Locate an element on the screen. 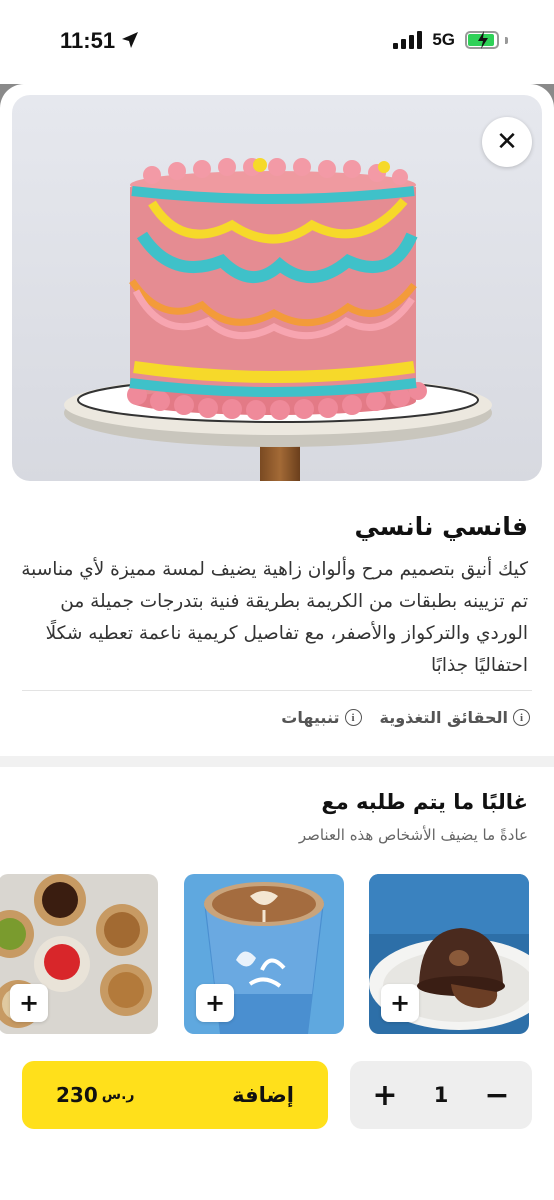 This screenshot has width=554, height=1200. increment-button: + is located at coordinates (385, 1095).